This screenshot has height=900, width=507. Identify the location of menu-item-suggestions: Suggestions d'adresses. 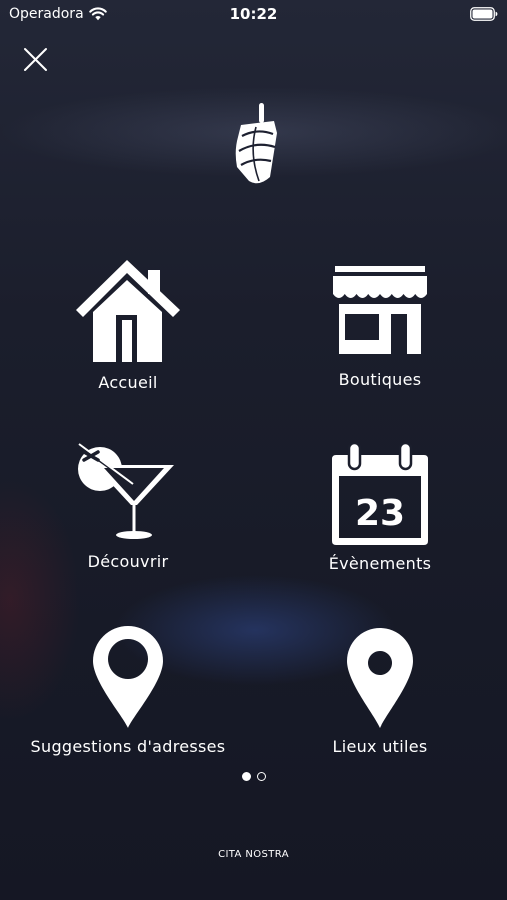
(128, 691).